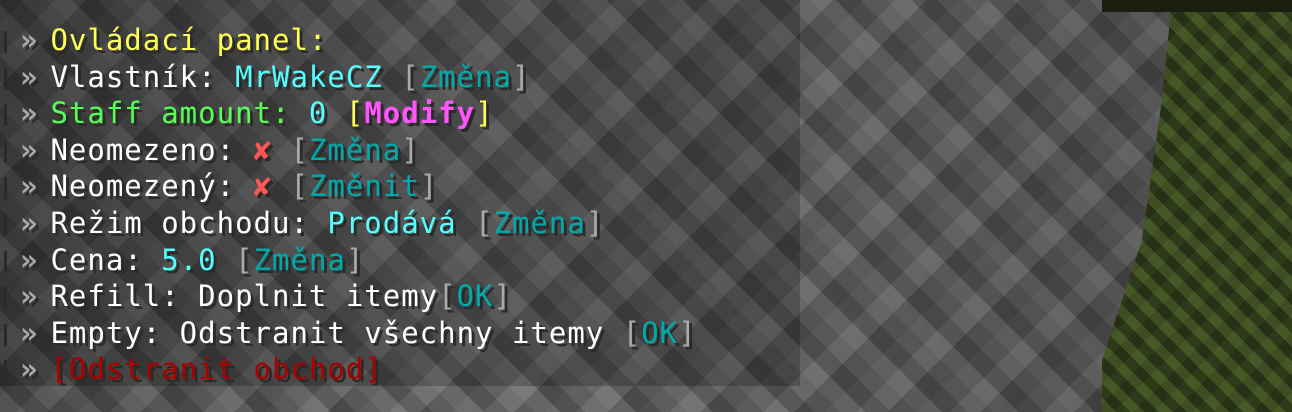 The height and width of the screenshot is (412, 1292). I want to click on chat-line-mode: » Režim obchodu: Prodává [Změna], so click(348, 223).